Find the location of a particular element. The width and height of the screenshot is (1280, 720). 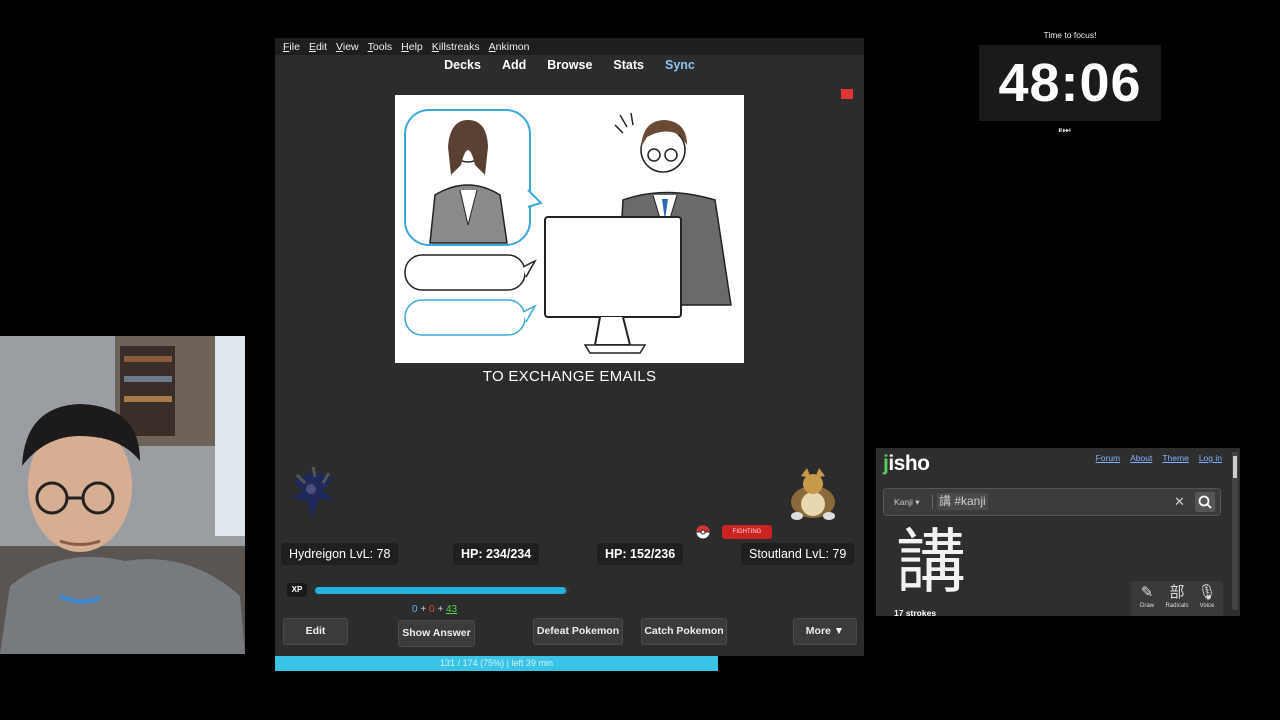

draw-tool: ✎ Draw is located at coordinates (1147, 596).